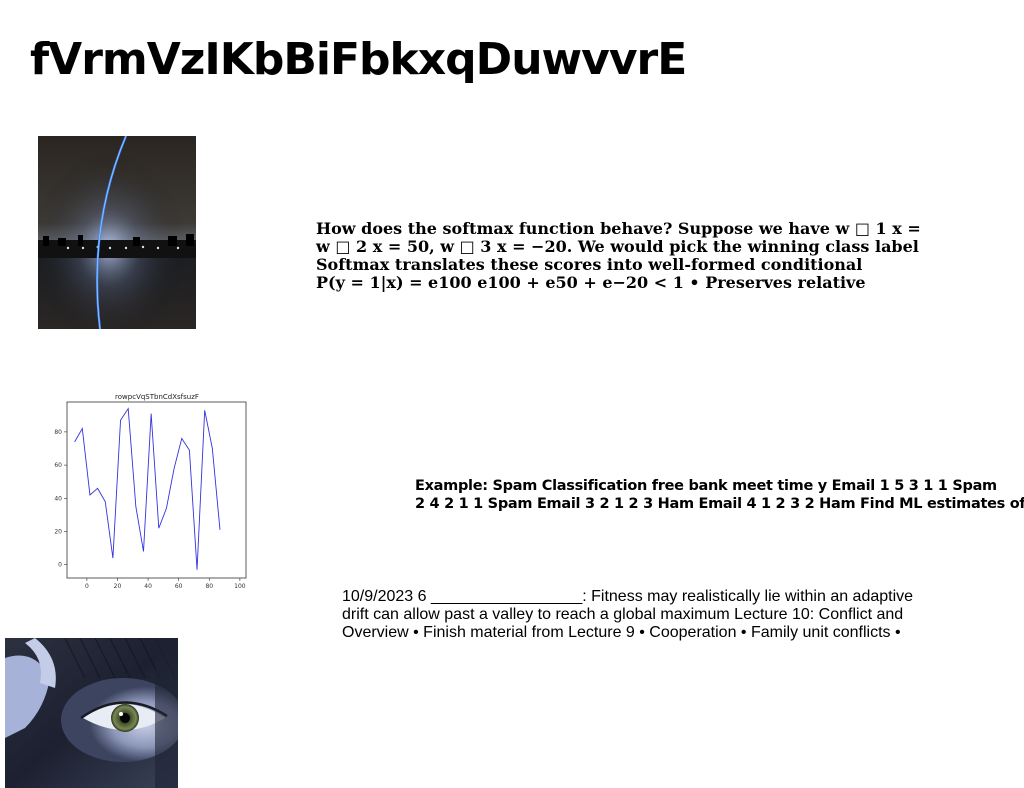 This screenshot has height=788, width=1024. I want to click on y-tick-label: 0, so click(60, 565).